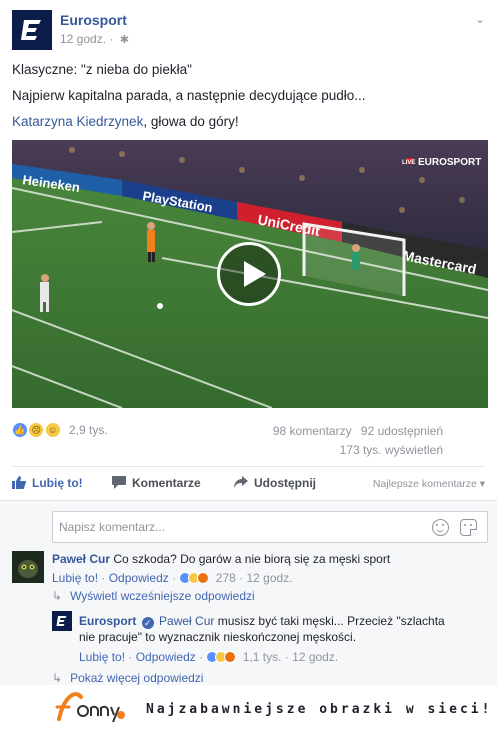  What do you see at coordinates (248, 466) in the screenshot?
I see `divider` at bounding box center [248, 466].